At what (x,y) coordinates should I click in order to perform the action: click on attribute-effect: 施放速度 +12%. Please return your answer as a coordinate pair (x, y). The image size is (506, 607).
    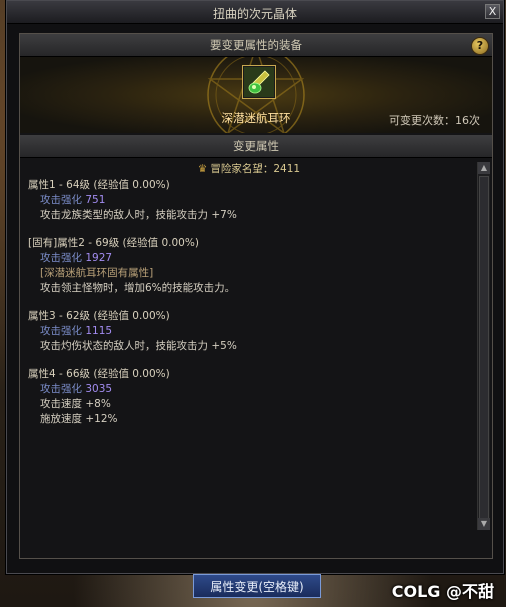
    Looking at the image, I should click on (79, 419).